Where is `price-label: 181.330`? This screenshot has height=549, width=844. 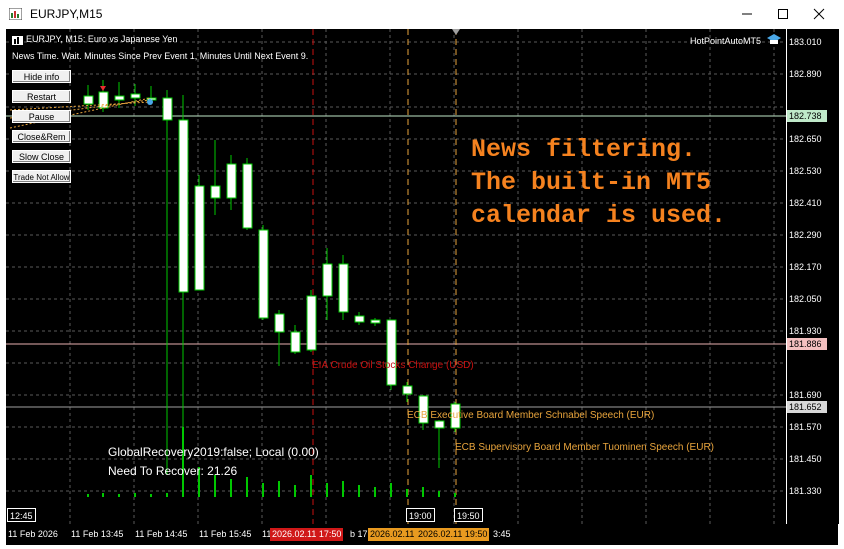 price-label: 181.330 is located at coordinates (805, 491).